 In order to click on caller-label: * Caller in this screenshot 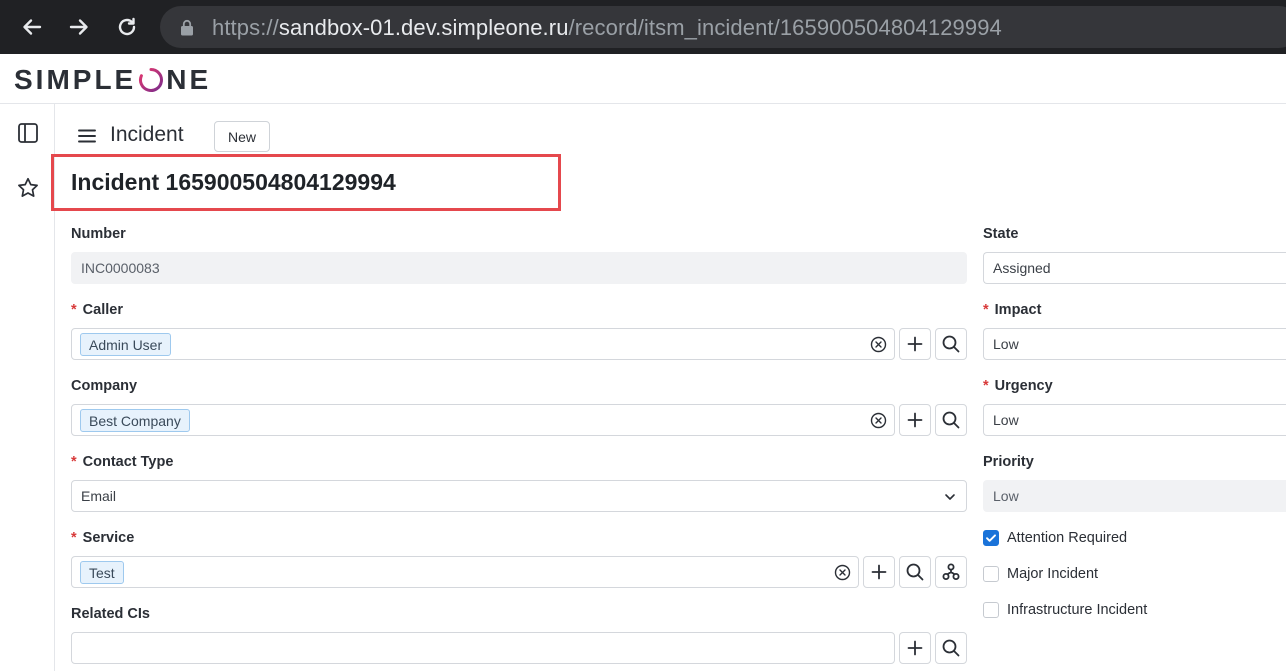, I will do `click(97, 310)`.